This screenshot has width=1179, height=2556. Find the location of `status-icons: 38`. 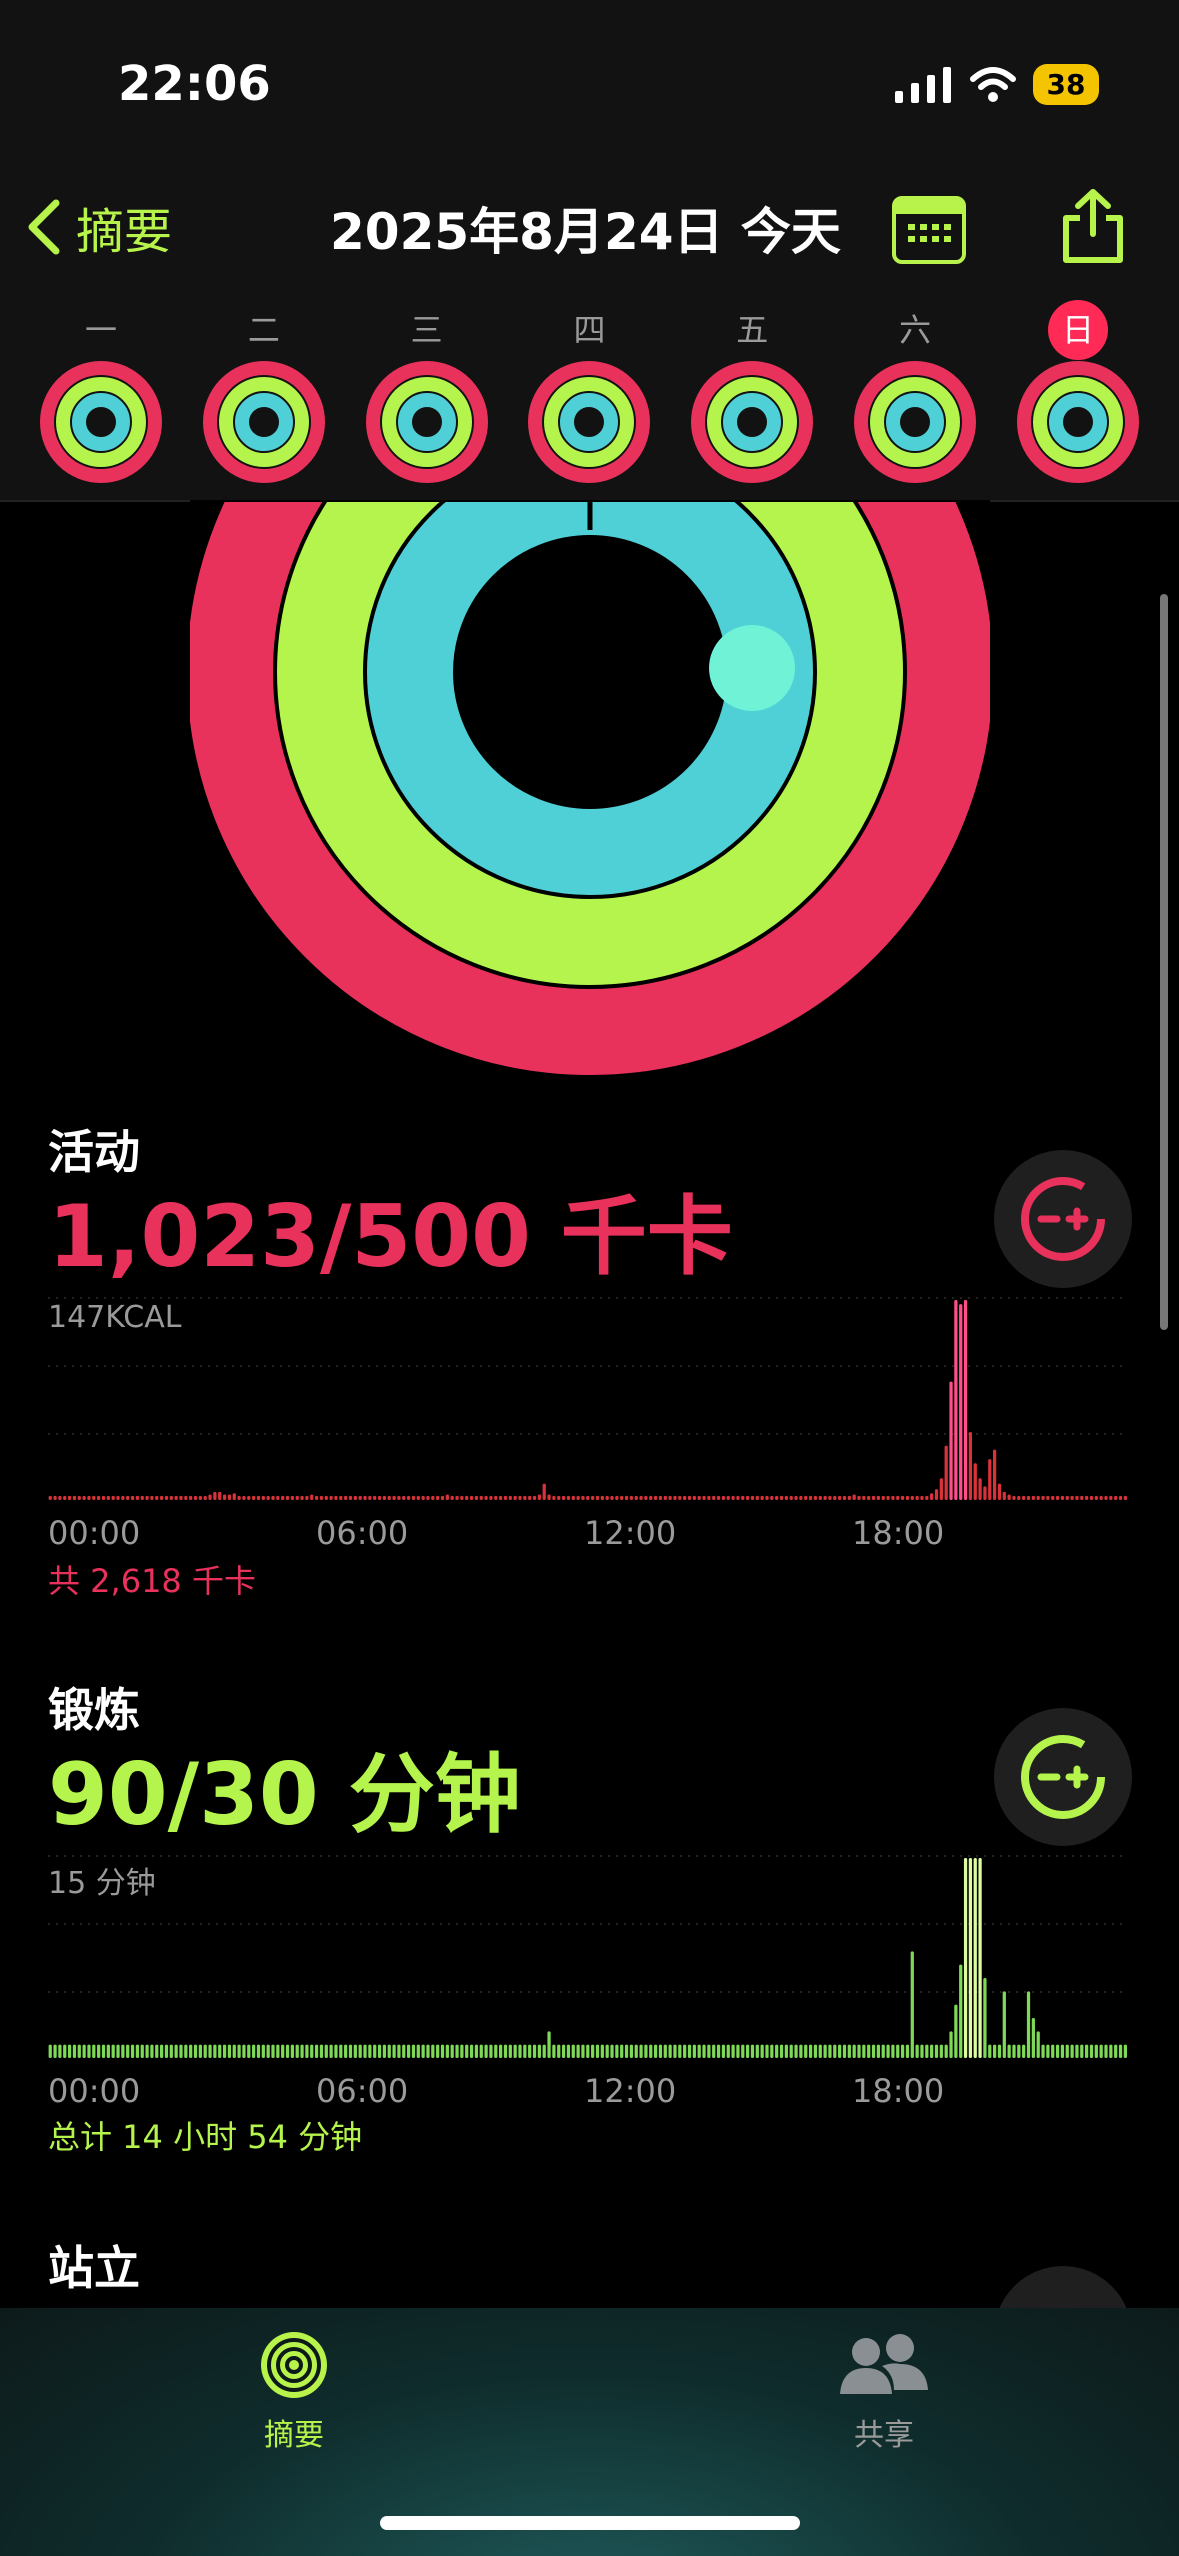

status-icons: 38 is located at coordinates (997, 84).